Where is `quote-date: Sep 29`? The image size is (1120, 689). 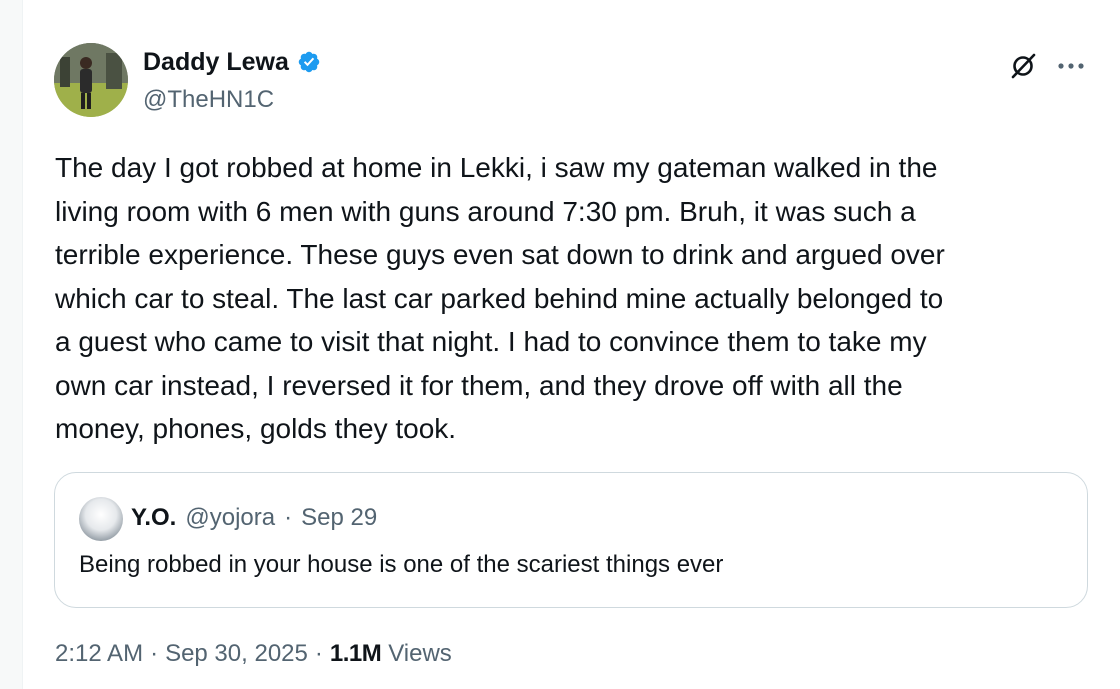 quote-date: Sep 29 is located at coordinates (339, 518).